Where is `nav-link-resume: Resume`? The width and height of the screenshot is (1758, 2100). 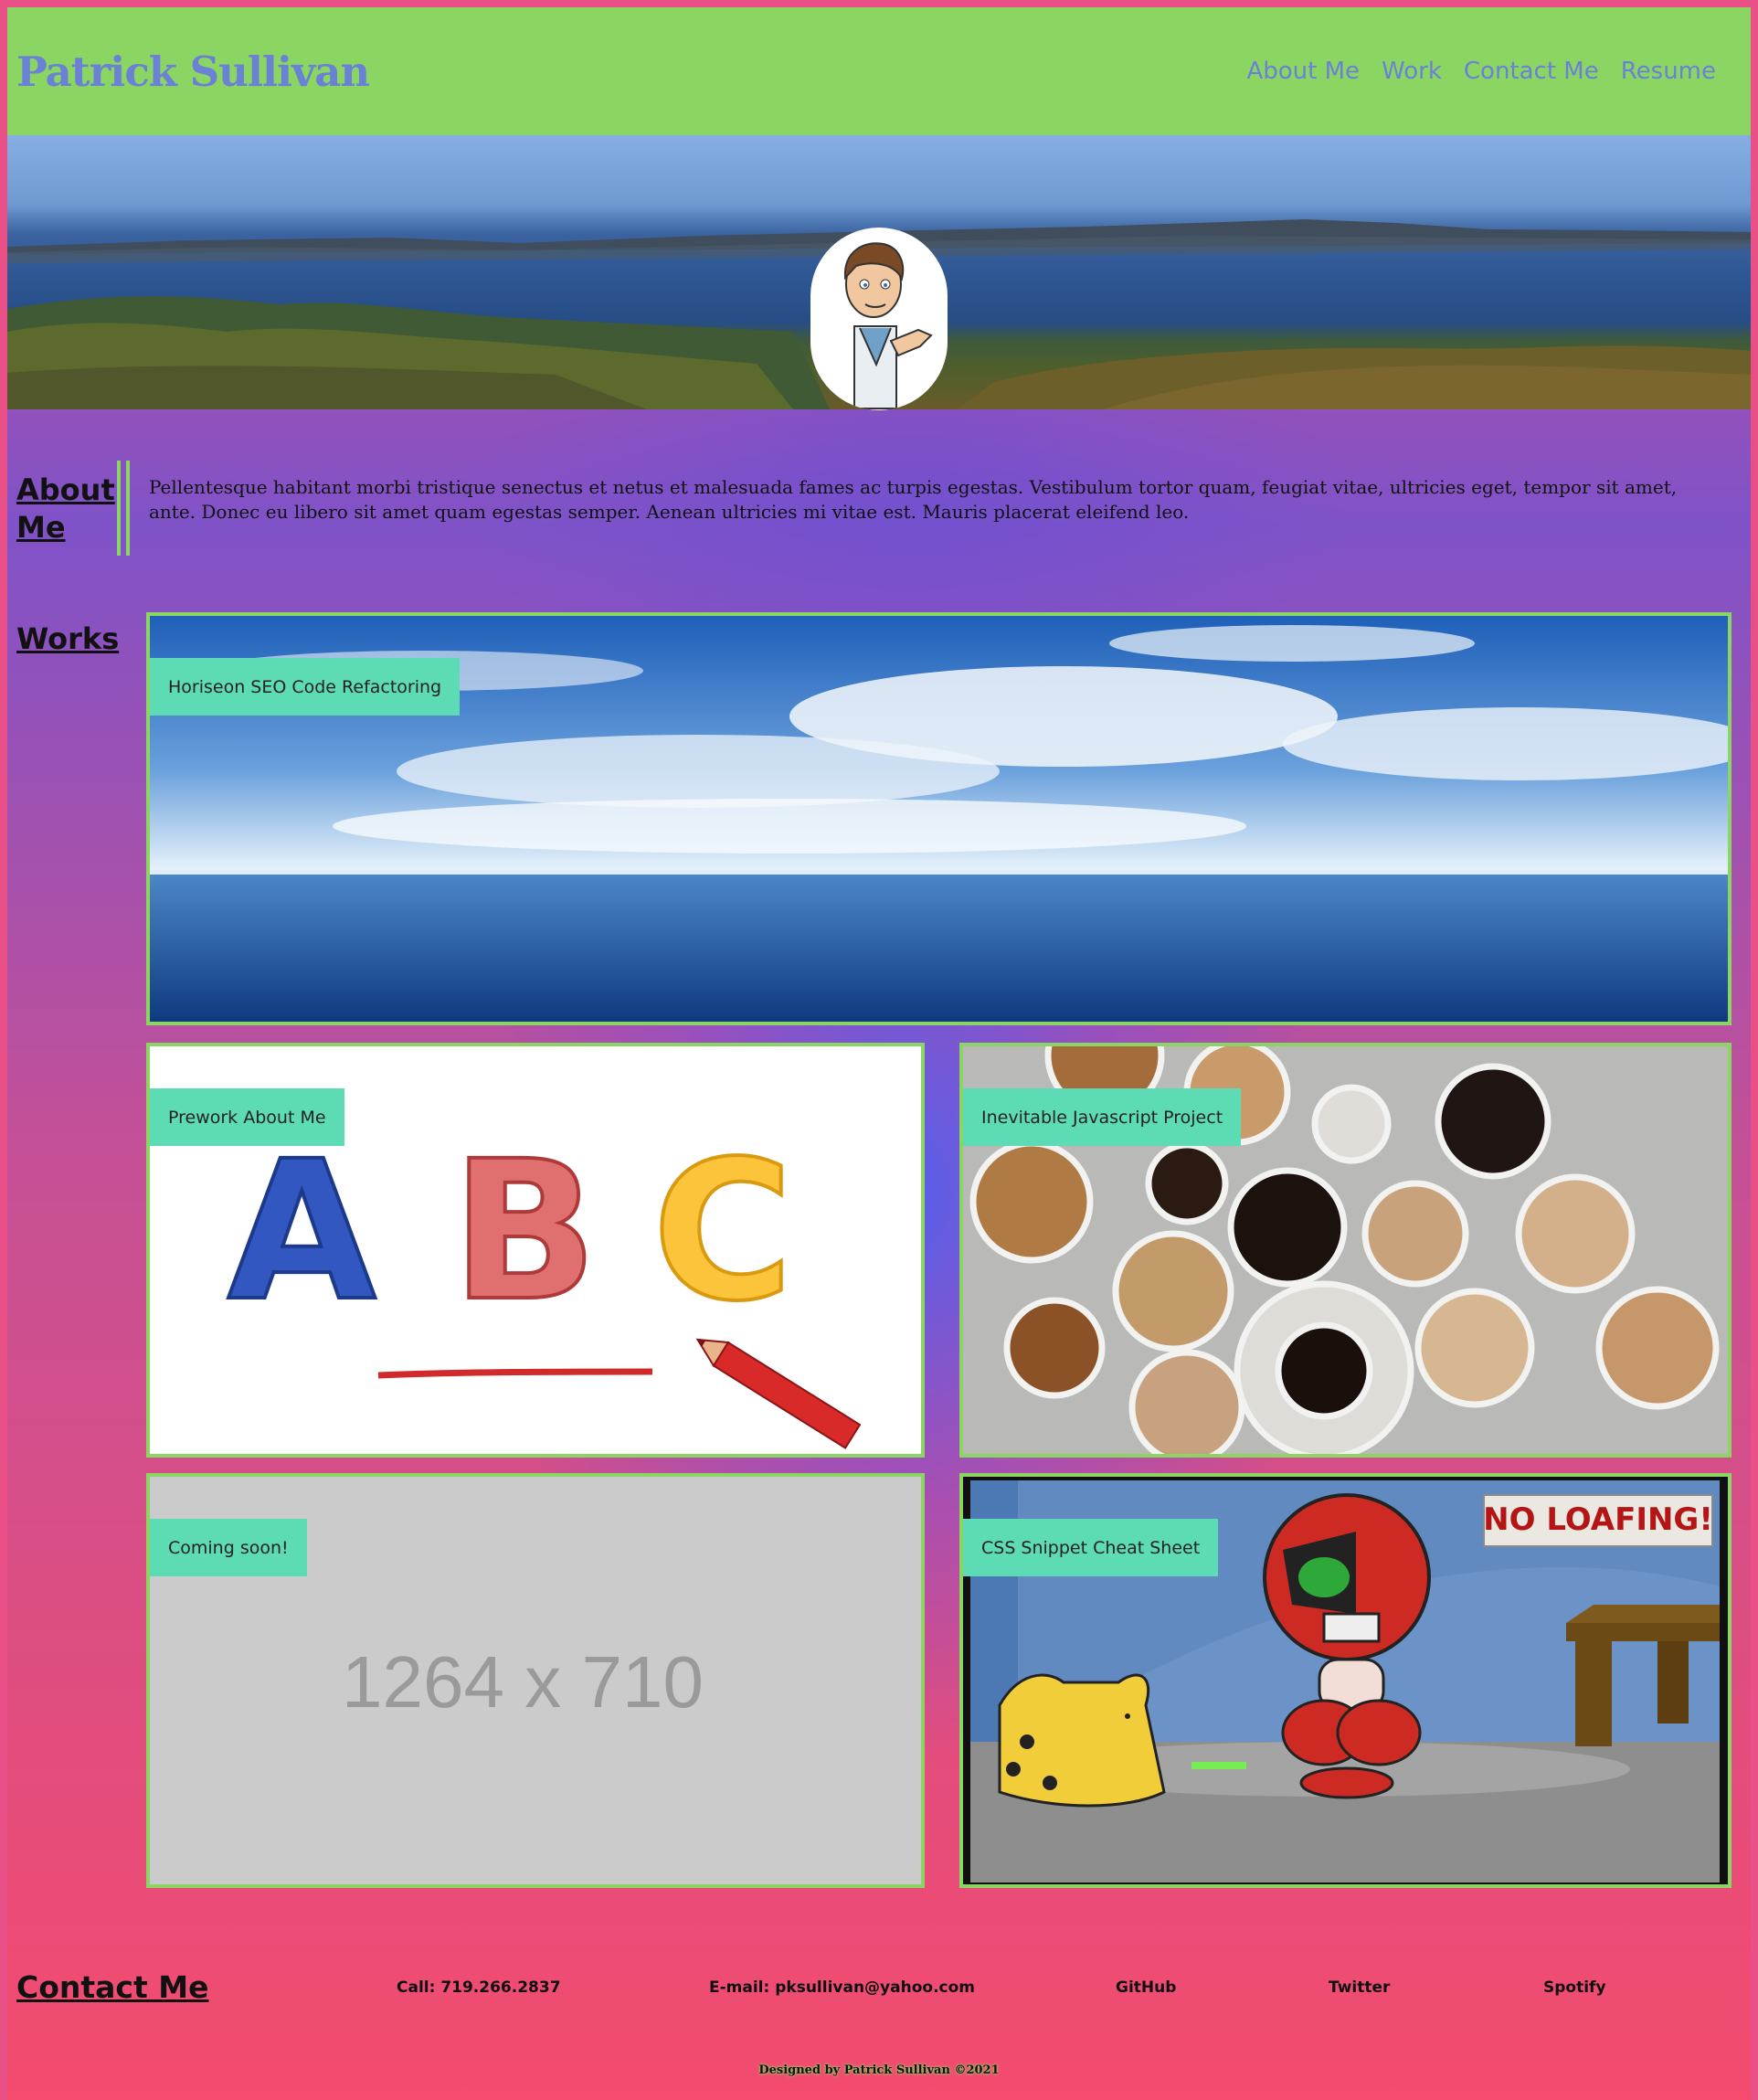 nav-link-resume: Resume is located at coordinates (1668, 71).